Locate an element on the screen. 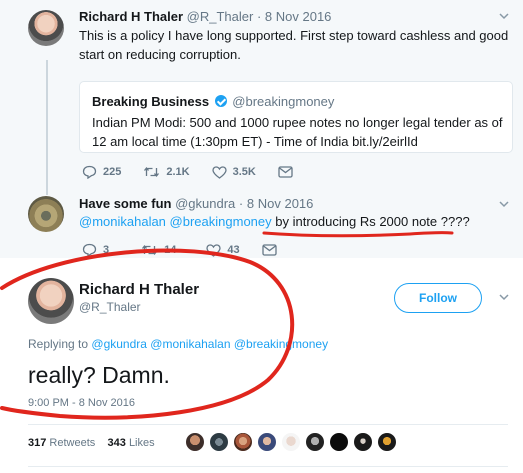 This screenshot has width=523, height=473. mention-link: @monikahalan is located at coordinates (122, 221).